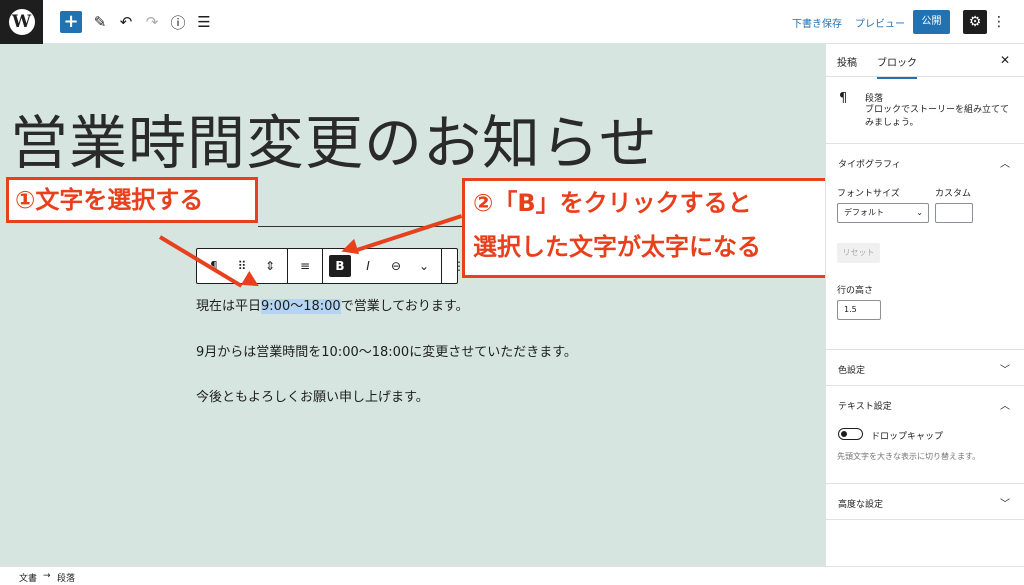  Describe the element at coordinates (869, 163) in the screenshot. I see `typography-heading: タイポグラフィ` at that location.